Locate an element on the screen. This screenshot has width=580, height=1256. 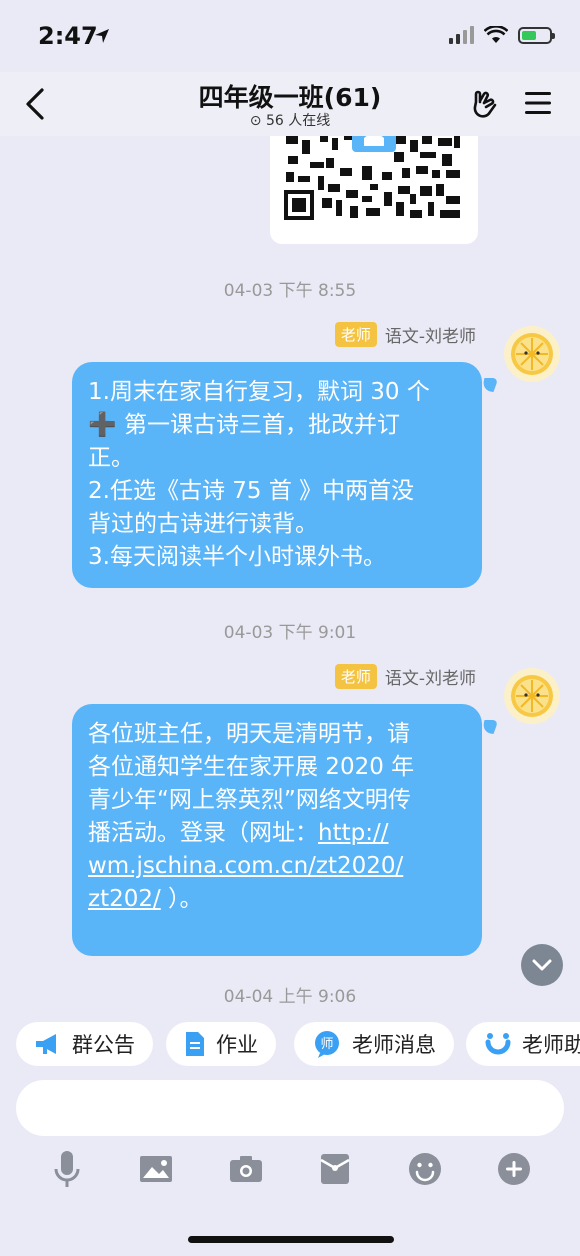
message-timestamp: 04-04 上午 9:06 is located at coordinates (290, 997).